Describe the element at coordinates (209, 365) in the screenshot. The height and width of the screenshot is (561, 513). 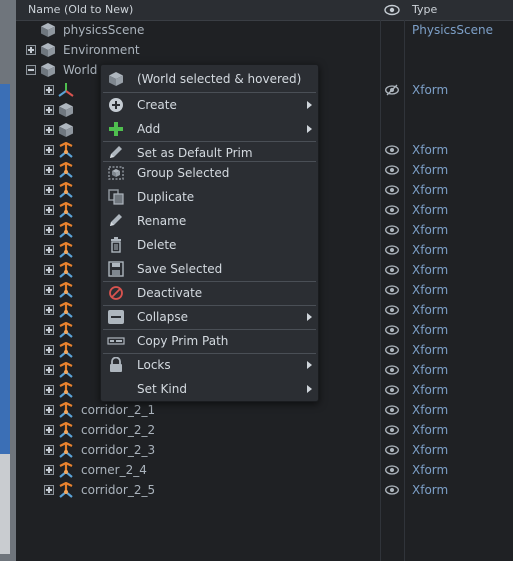
I see `menu-item-locks: Locks` at that location.